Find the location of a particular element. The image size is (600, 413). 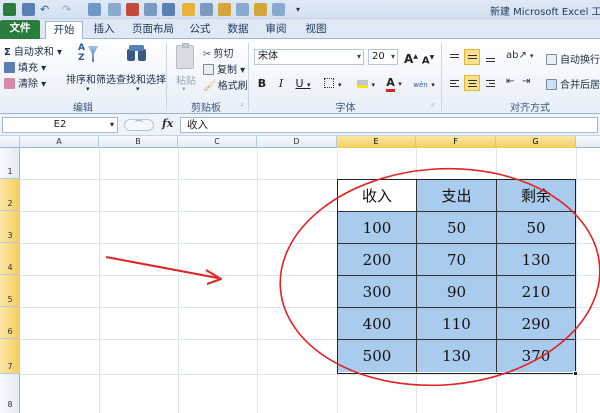

phonetic-guide-button: wén ▾ is located at coordinates (424, 83).